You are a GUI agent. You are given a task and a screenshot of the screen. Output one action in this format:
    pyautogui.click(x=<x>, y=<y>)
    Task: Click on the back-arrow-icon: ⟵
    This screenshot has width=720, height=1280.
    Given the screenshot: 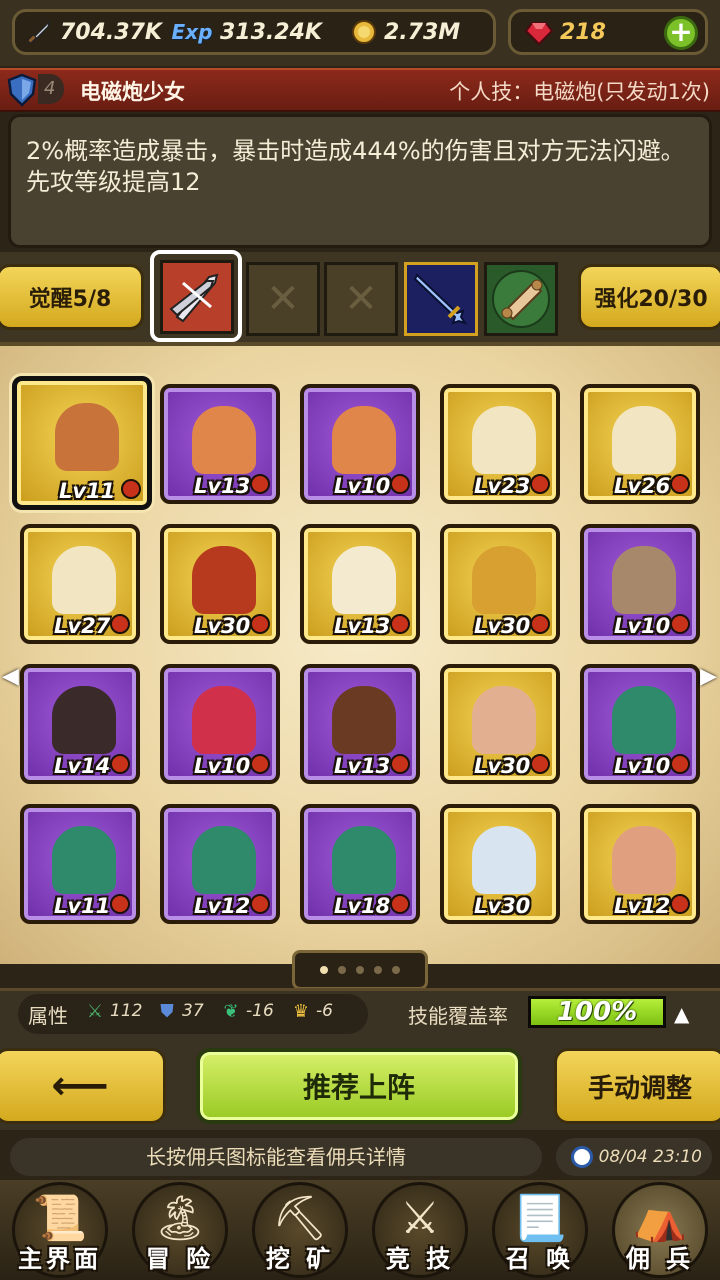 What is the action you would take?
    pyautogui.click(x=80, y=1086)
    